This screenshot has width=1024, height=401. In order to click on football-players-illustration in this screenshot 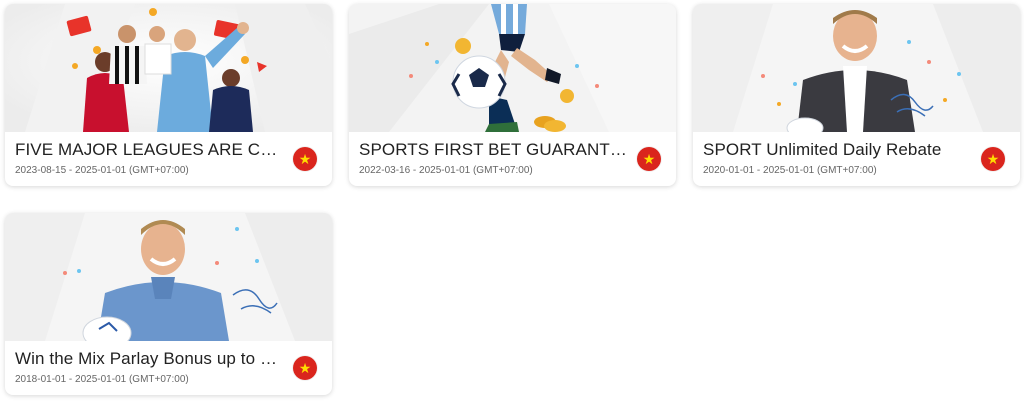, I will do `click(168, 68)`.